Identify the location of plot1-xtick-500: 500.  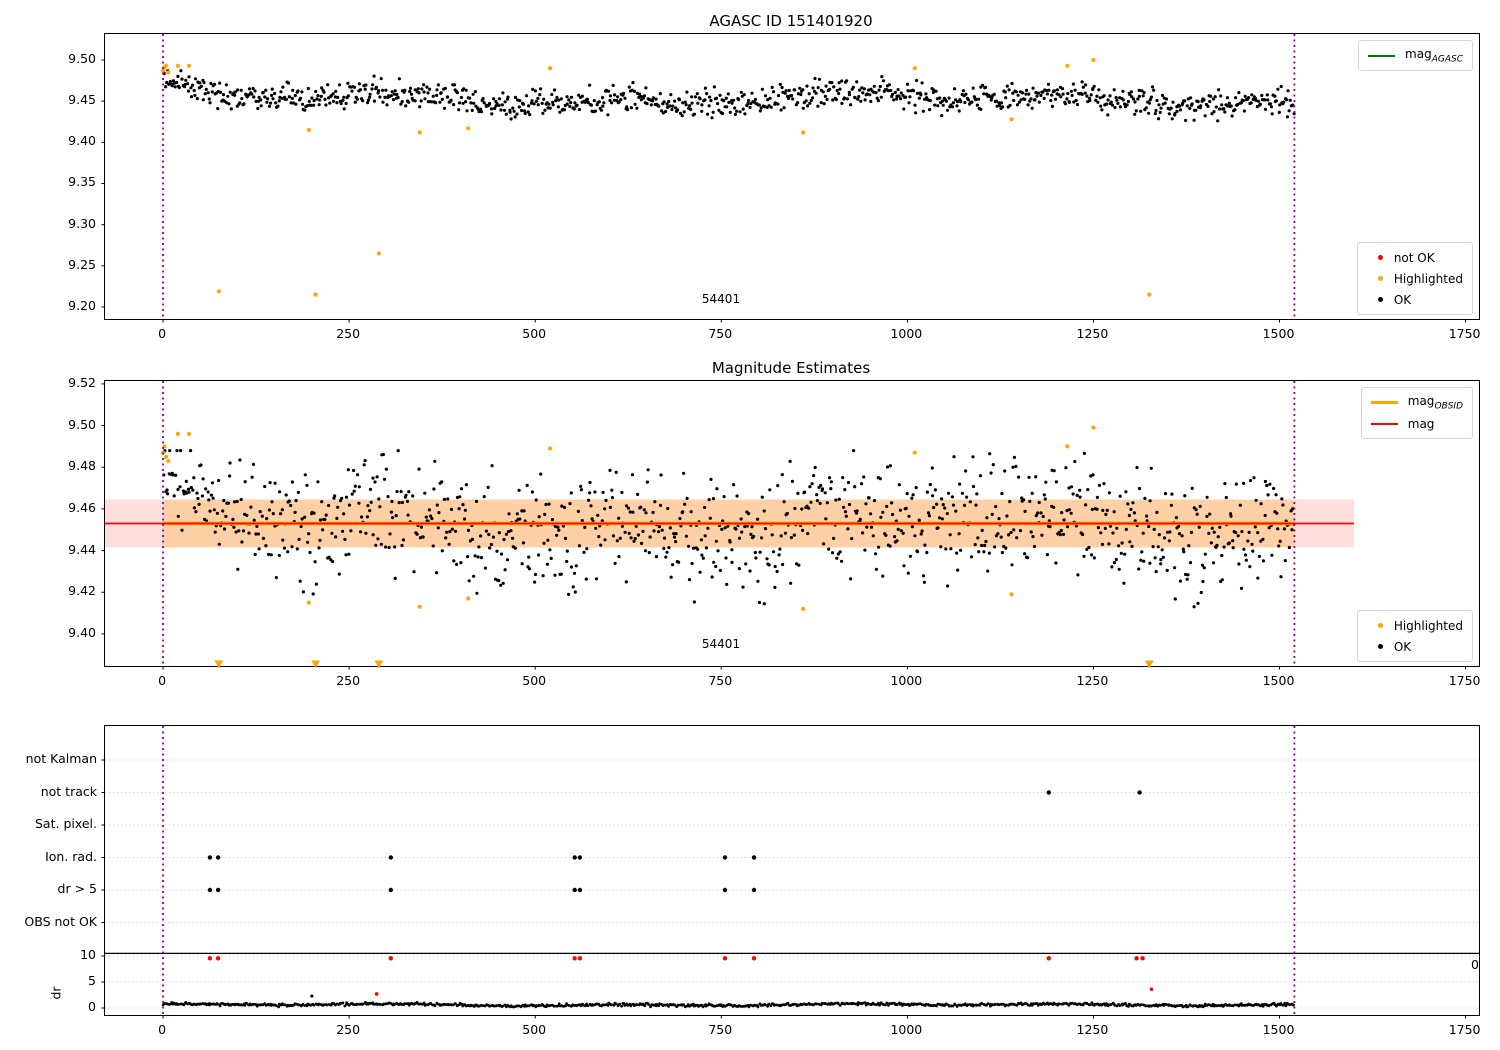
(534, 333).